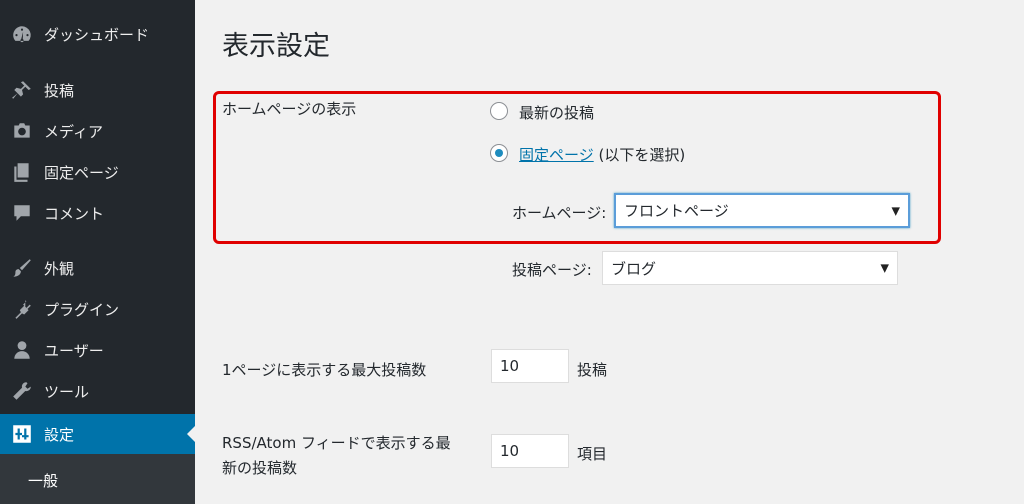 The width and height of the screenshot is (1024, 504). What do you see at coordinates (97, 434) in the screenshot?
I see `sidebar-item-settings: 設定` at bounding box center [97, 434].